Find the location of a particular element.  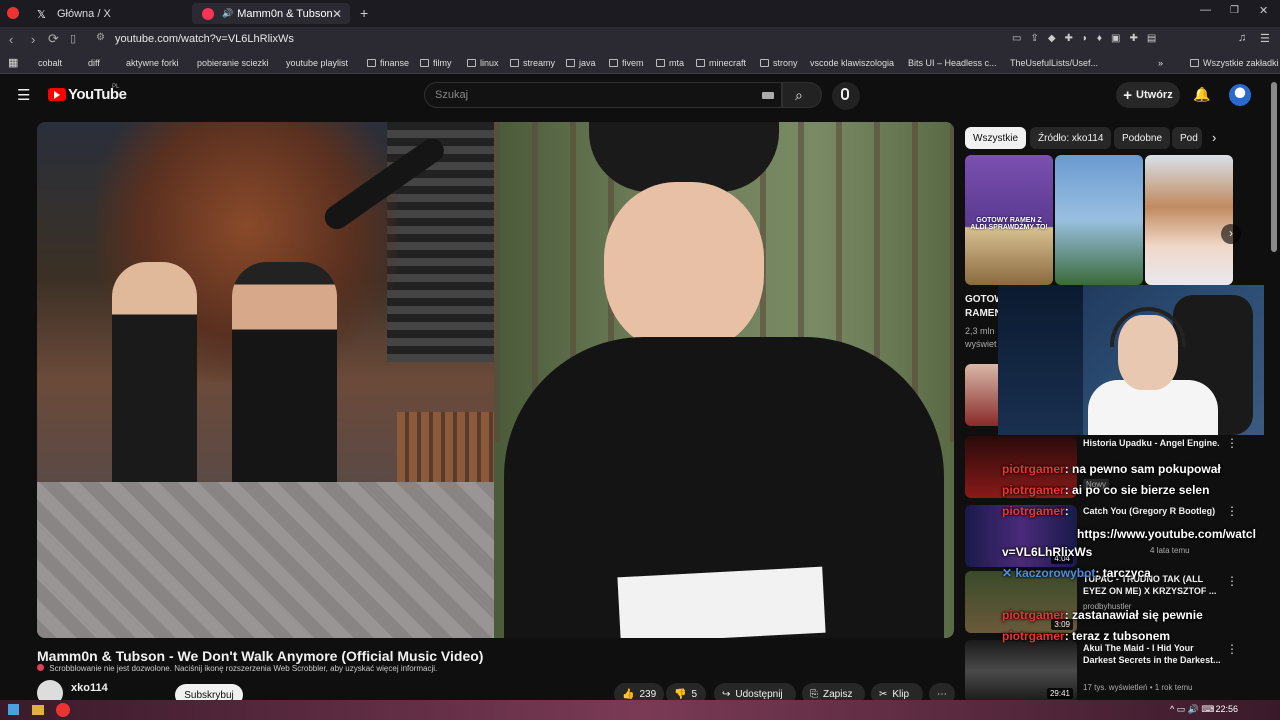

restore-button: ❐ is located at coordinates (1234, 10).